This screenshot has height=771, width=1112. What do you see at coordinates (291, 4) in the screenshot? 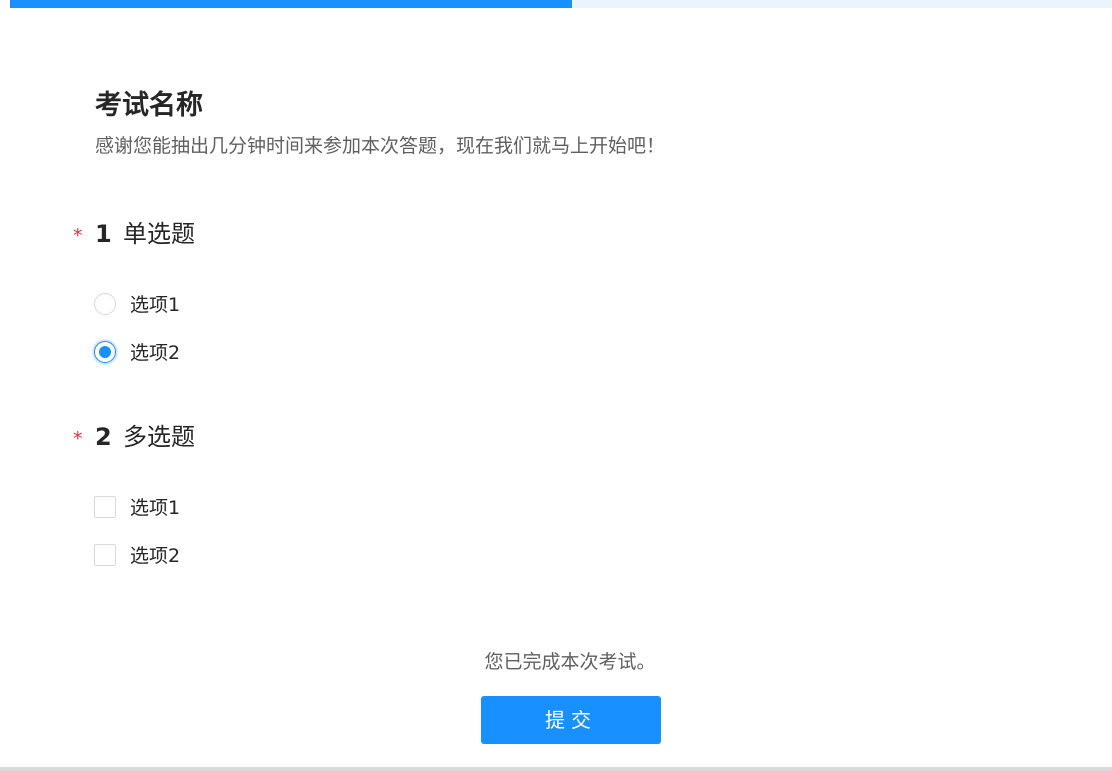
I see `progress-bar-fill` at bounding box center [291, 4].